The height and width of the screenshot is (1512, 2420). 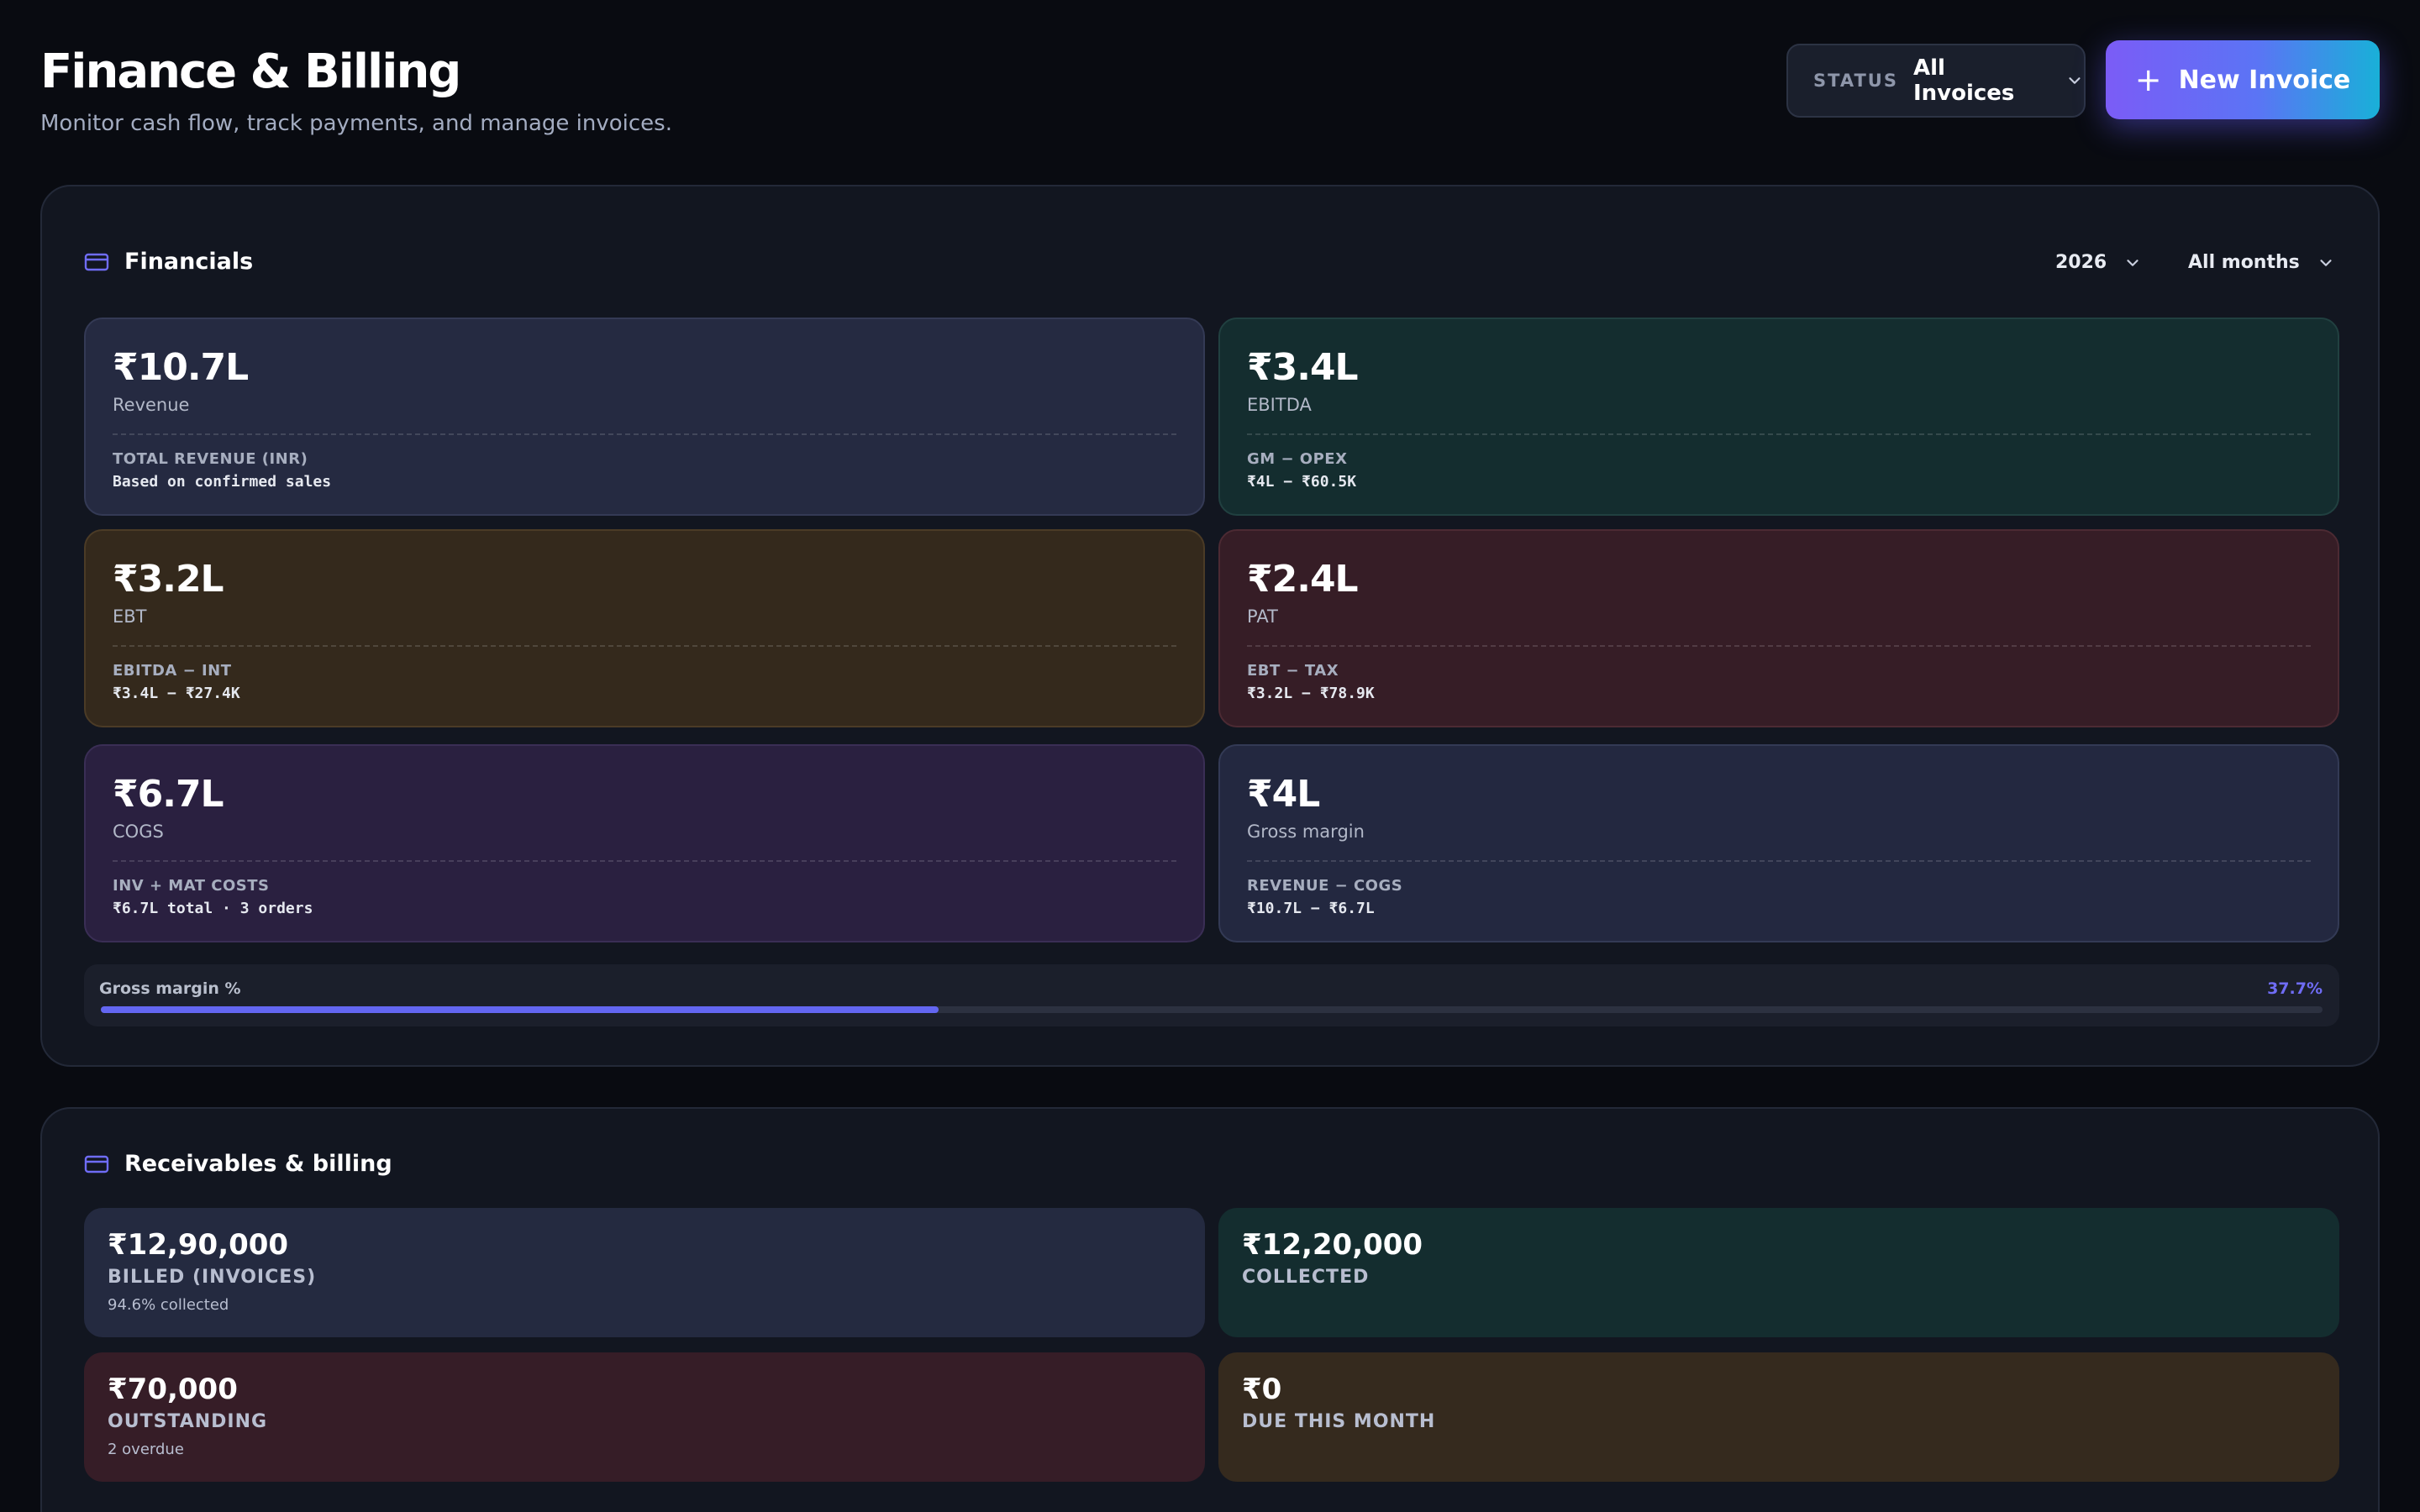 I want to click on financials-header: Financials, so click(x=168, y=262).